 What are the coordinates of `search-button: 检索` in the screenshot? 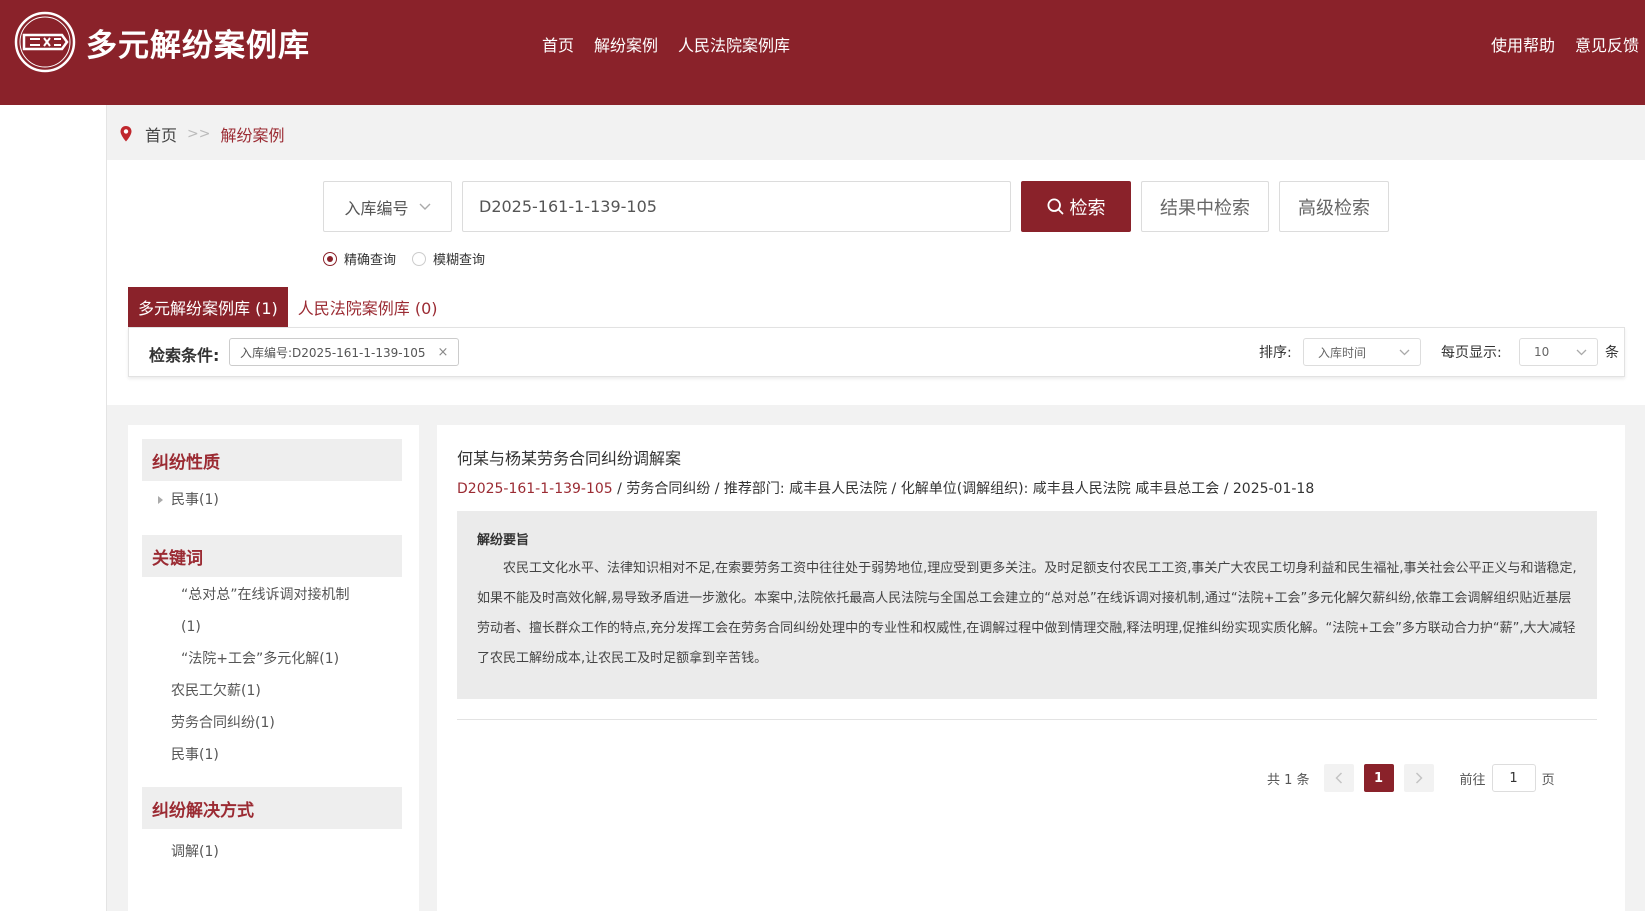 It's located at (1076, 206).